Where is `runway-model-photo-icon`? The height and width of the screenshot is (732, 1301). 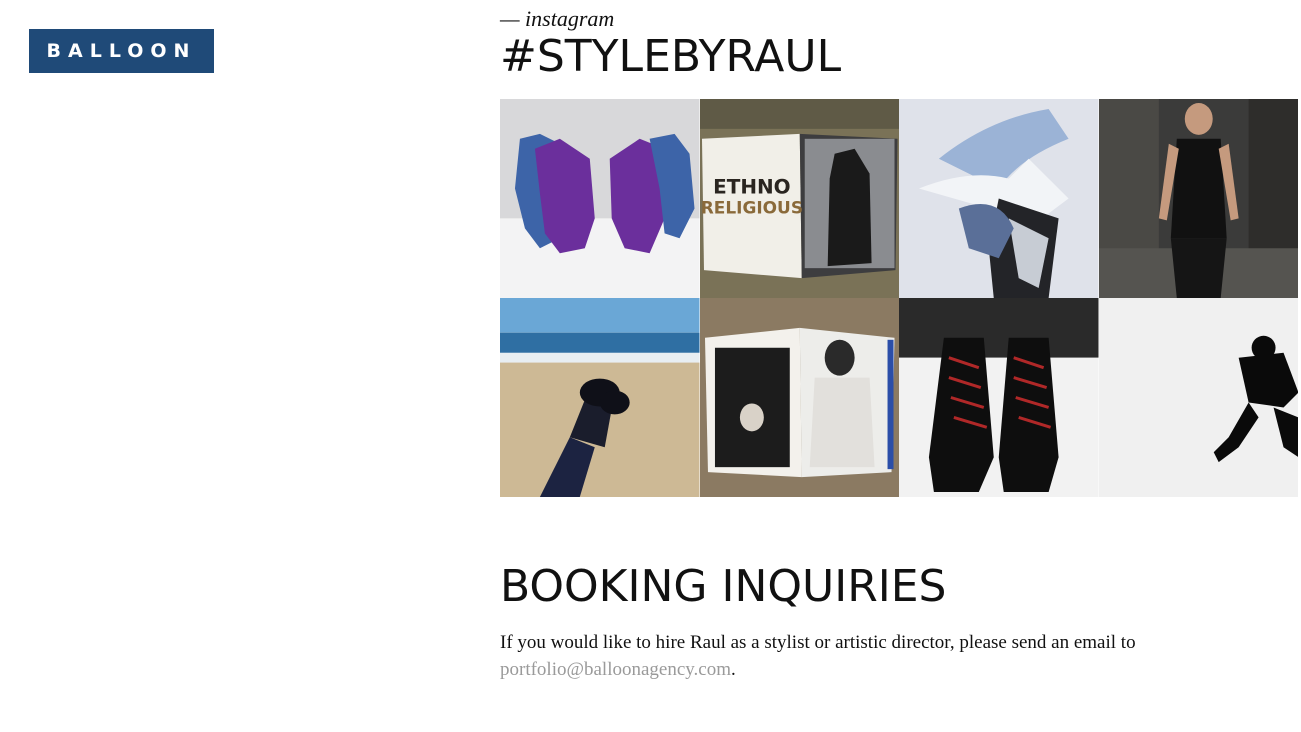 runway-model-photo-icon is located at coordinates (1198, 198).